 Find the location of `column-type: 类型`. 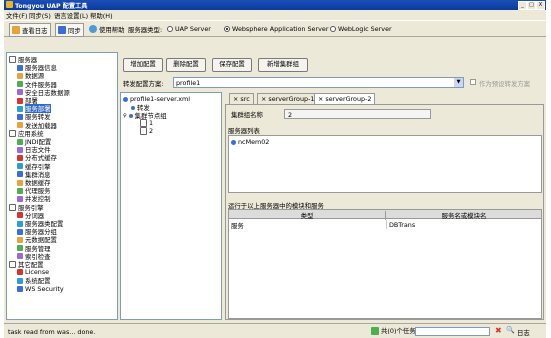

column-type: 类型 is located at coordinates (307, 215).